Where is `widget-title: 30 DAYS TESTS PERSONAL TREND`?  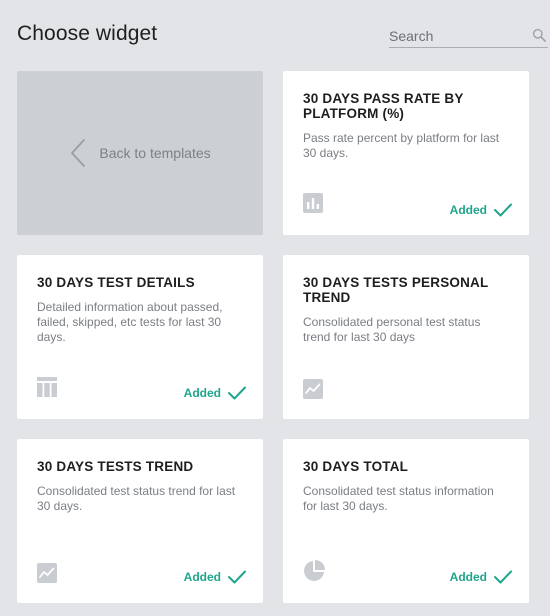 widget-title: 30 DAYS TESTS PERSONAL TREND is located at coordinates (396, 290).